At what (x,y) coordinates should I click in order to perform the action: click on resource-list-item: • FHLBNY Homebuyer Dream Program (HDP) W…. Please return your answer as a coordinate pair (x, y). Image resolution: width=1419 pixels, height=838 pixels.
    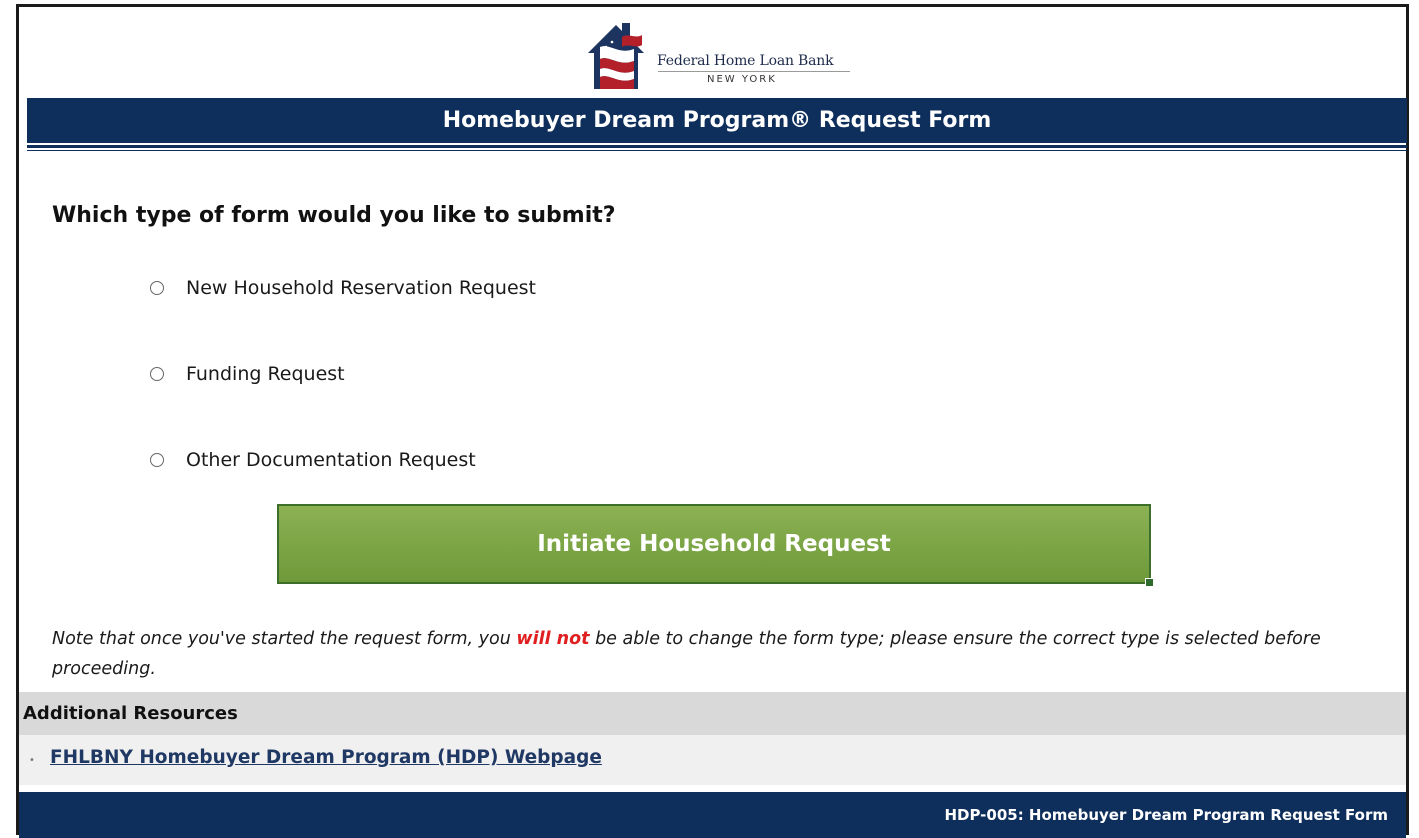
    Looking at the image, I should click on (712, 760).